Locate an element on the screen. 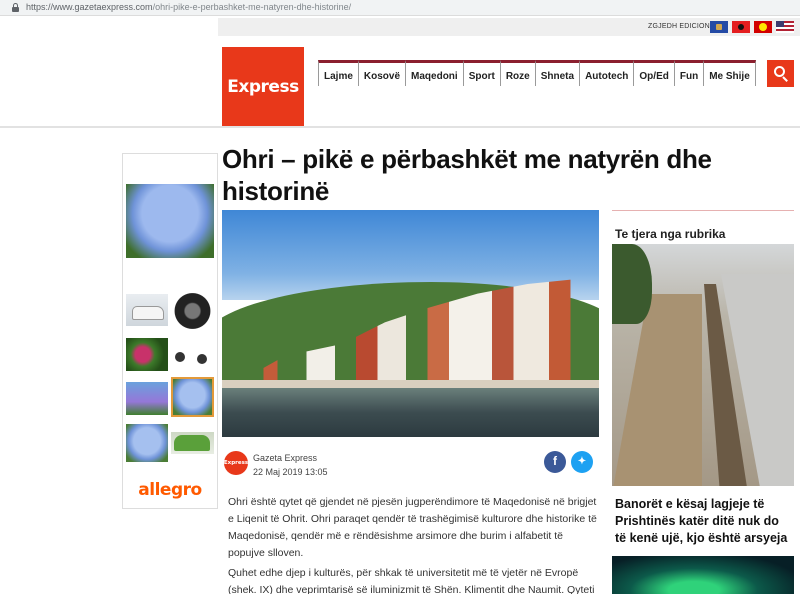 The image size is (800, 594). albania-flag-icon is located at coordinates (741, 27).